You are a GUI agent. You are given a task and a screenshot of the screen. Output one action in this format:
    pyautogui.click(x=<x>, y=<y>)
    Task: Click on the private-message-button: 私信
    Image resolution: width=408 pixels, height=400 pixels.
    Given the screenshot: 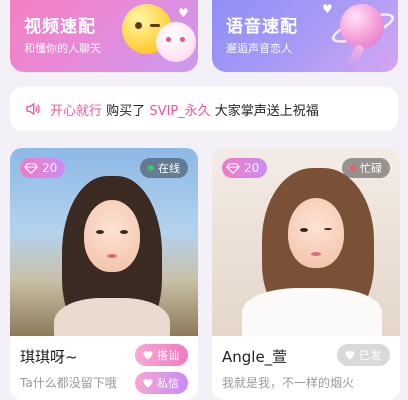 What is the action you would take?
    pyautogui.click(x=161, y=383)
    